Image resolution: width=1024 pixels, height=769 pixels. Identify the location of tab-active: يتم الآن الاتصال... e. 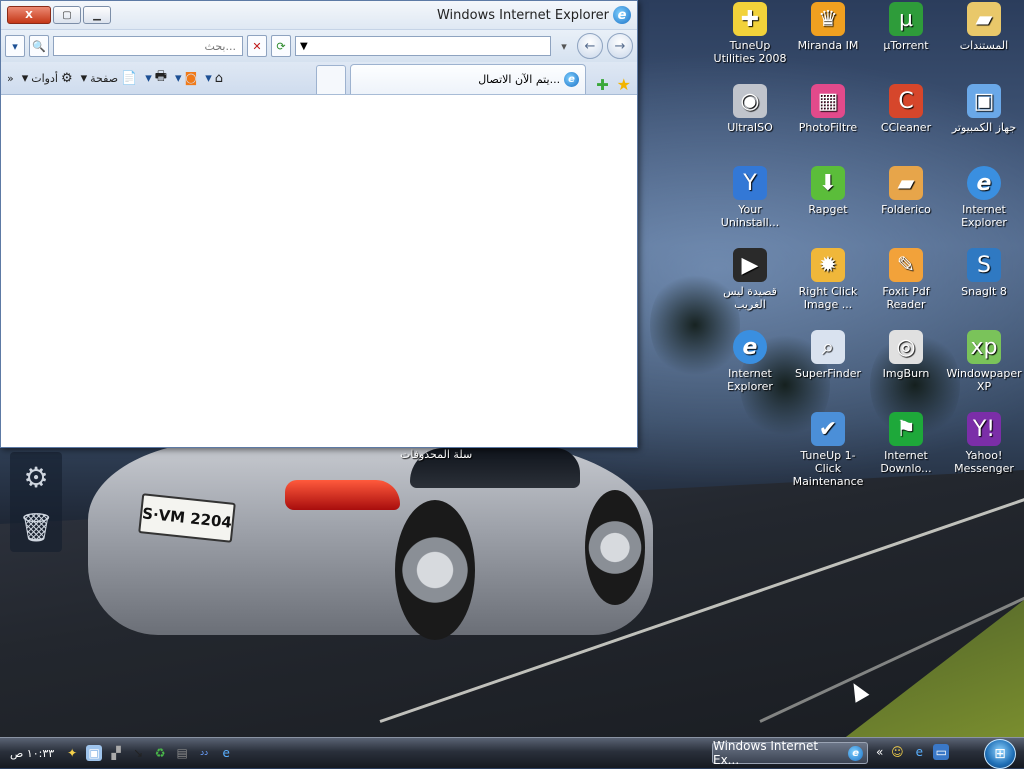
(468, 79).